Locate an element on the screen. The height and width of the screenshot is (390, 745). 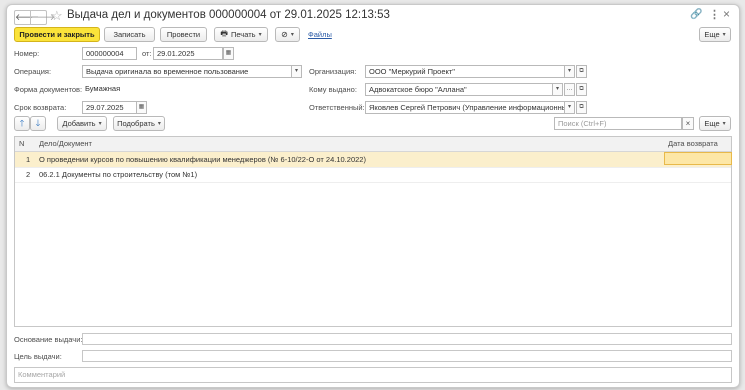
return-date-field: 29.07.2025 is located at coordinates (109, 107).